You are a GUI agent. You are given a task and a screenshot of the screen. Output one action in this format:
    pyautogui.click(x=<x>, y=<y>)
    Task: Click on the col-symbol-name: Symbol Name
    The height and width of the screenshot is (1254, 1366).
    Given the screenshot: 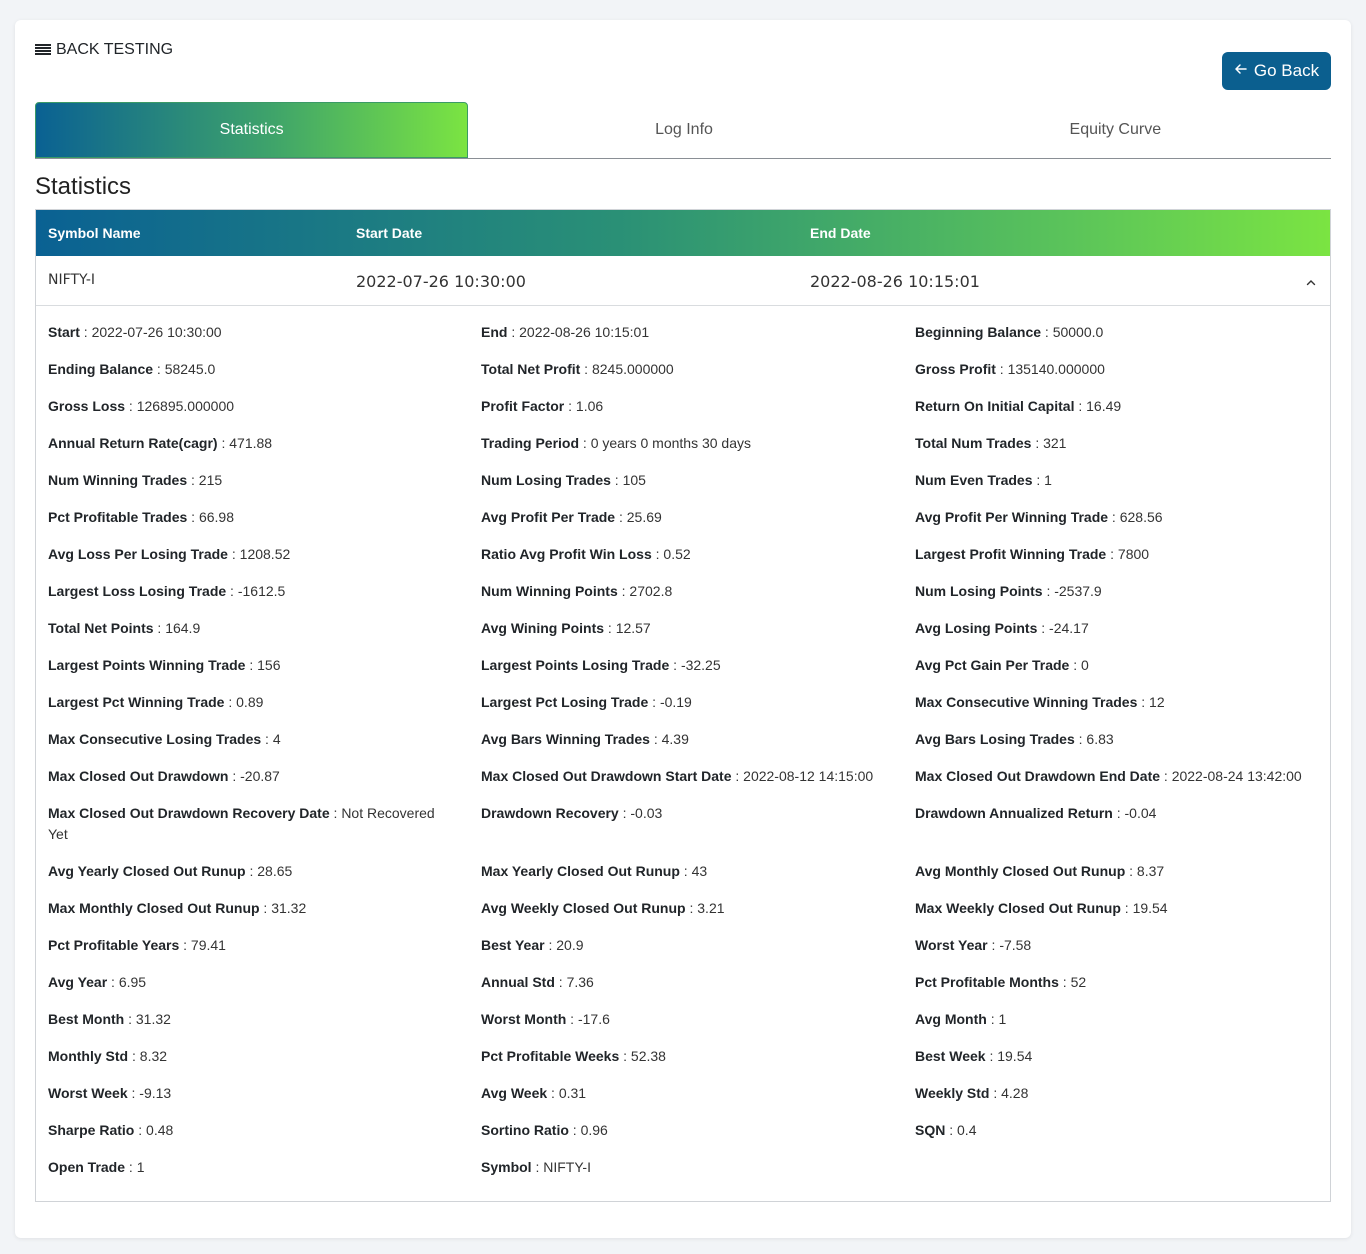 What is the action you would take?
    pyautogui.click(x=94, y=233)
    